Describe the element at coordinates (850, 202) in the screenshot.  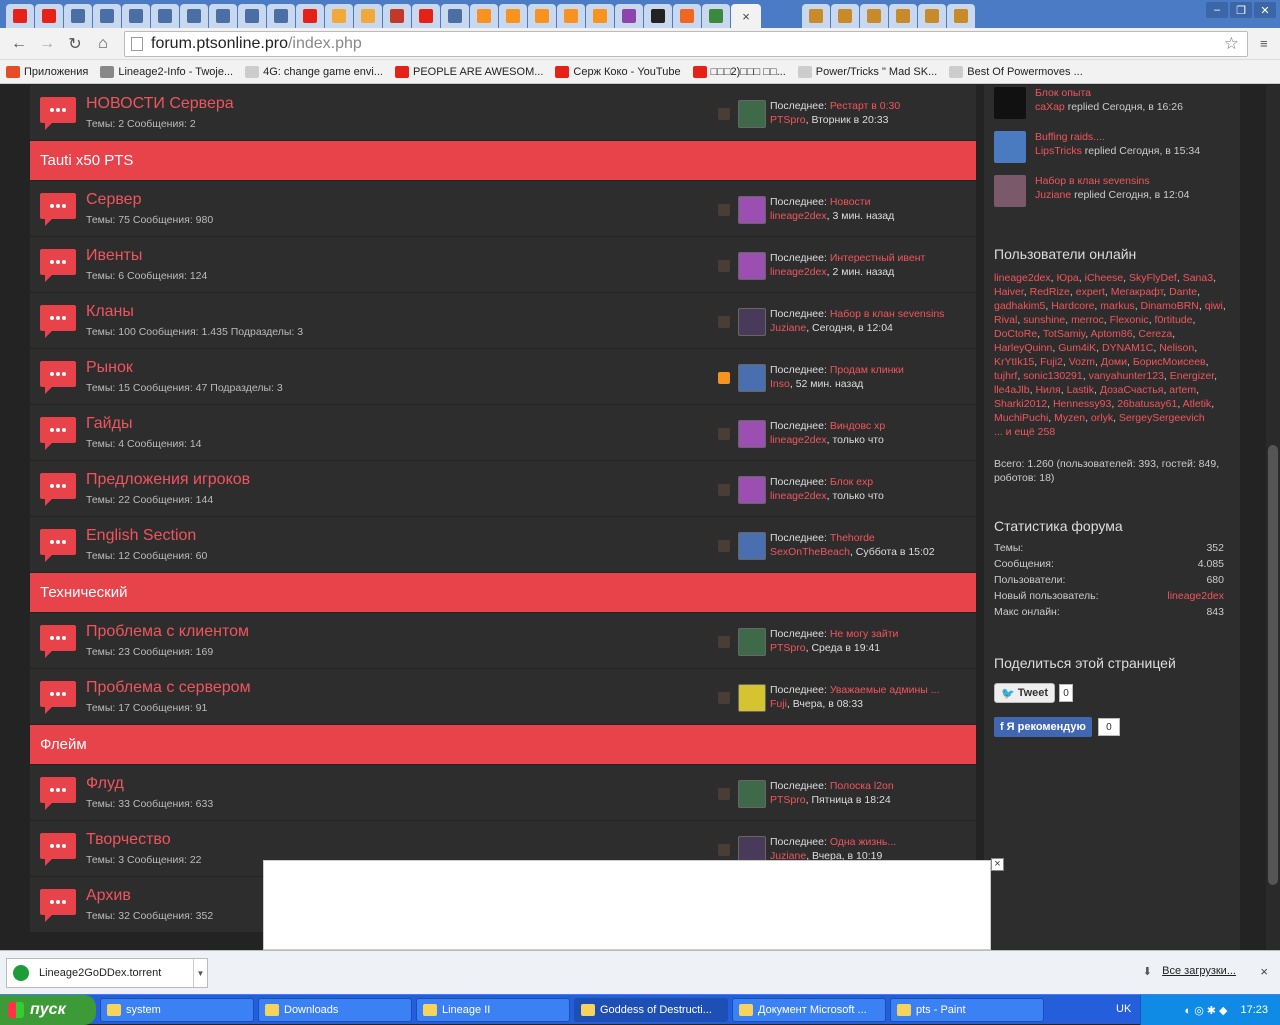
I see `last-post-title-link: Новости` at that location.